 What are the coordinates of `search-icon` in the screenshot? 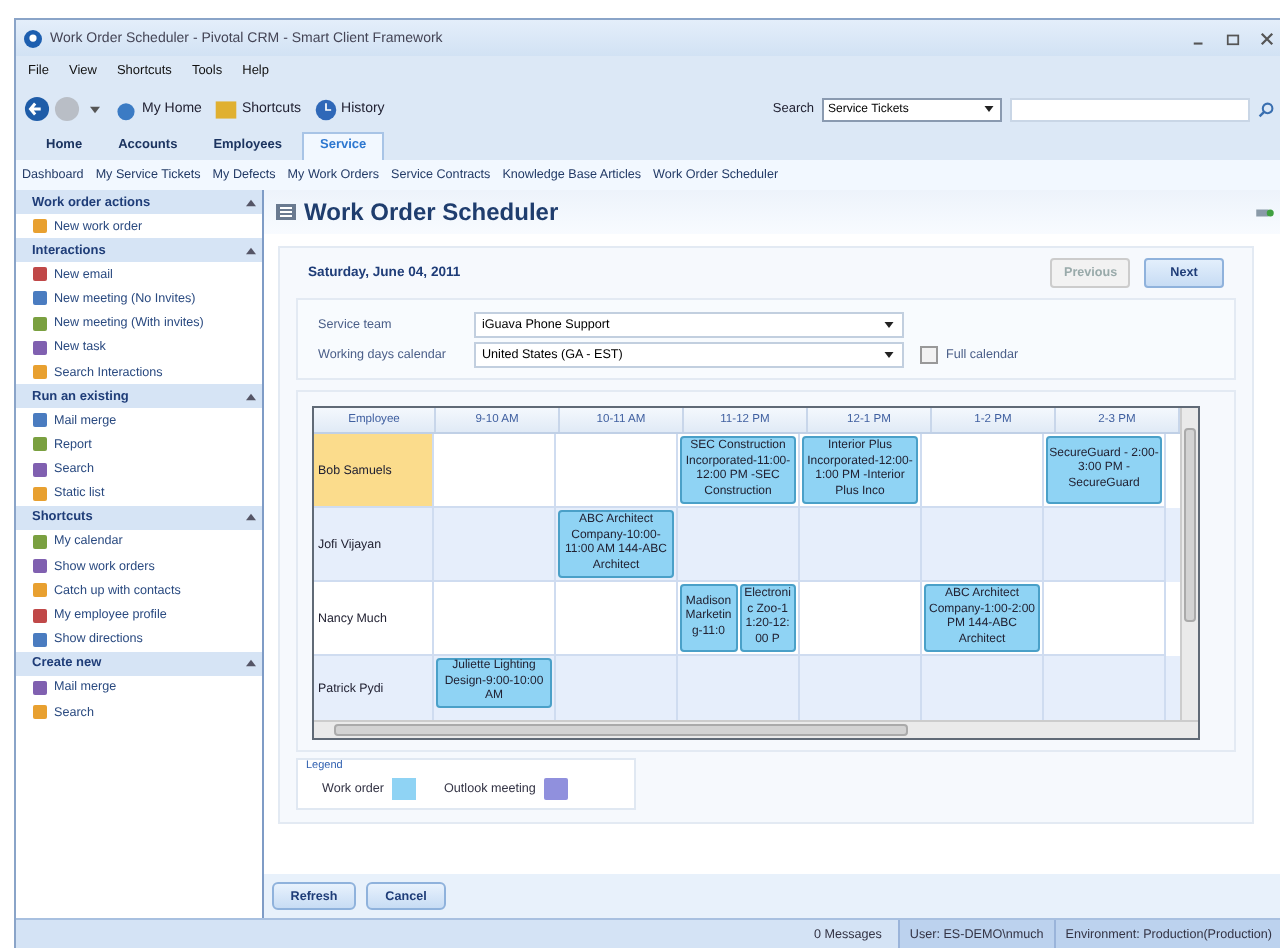 It's located at (1266, 109).